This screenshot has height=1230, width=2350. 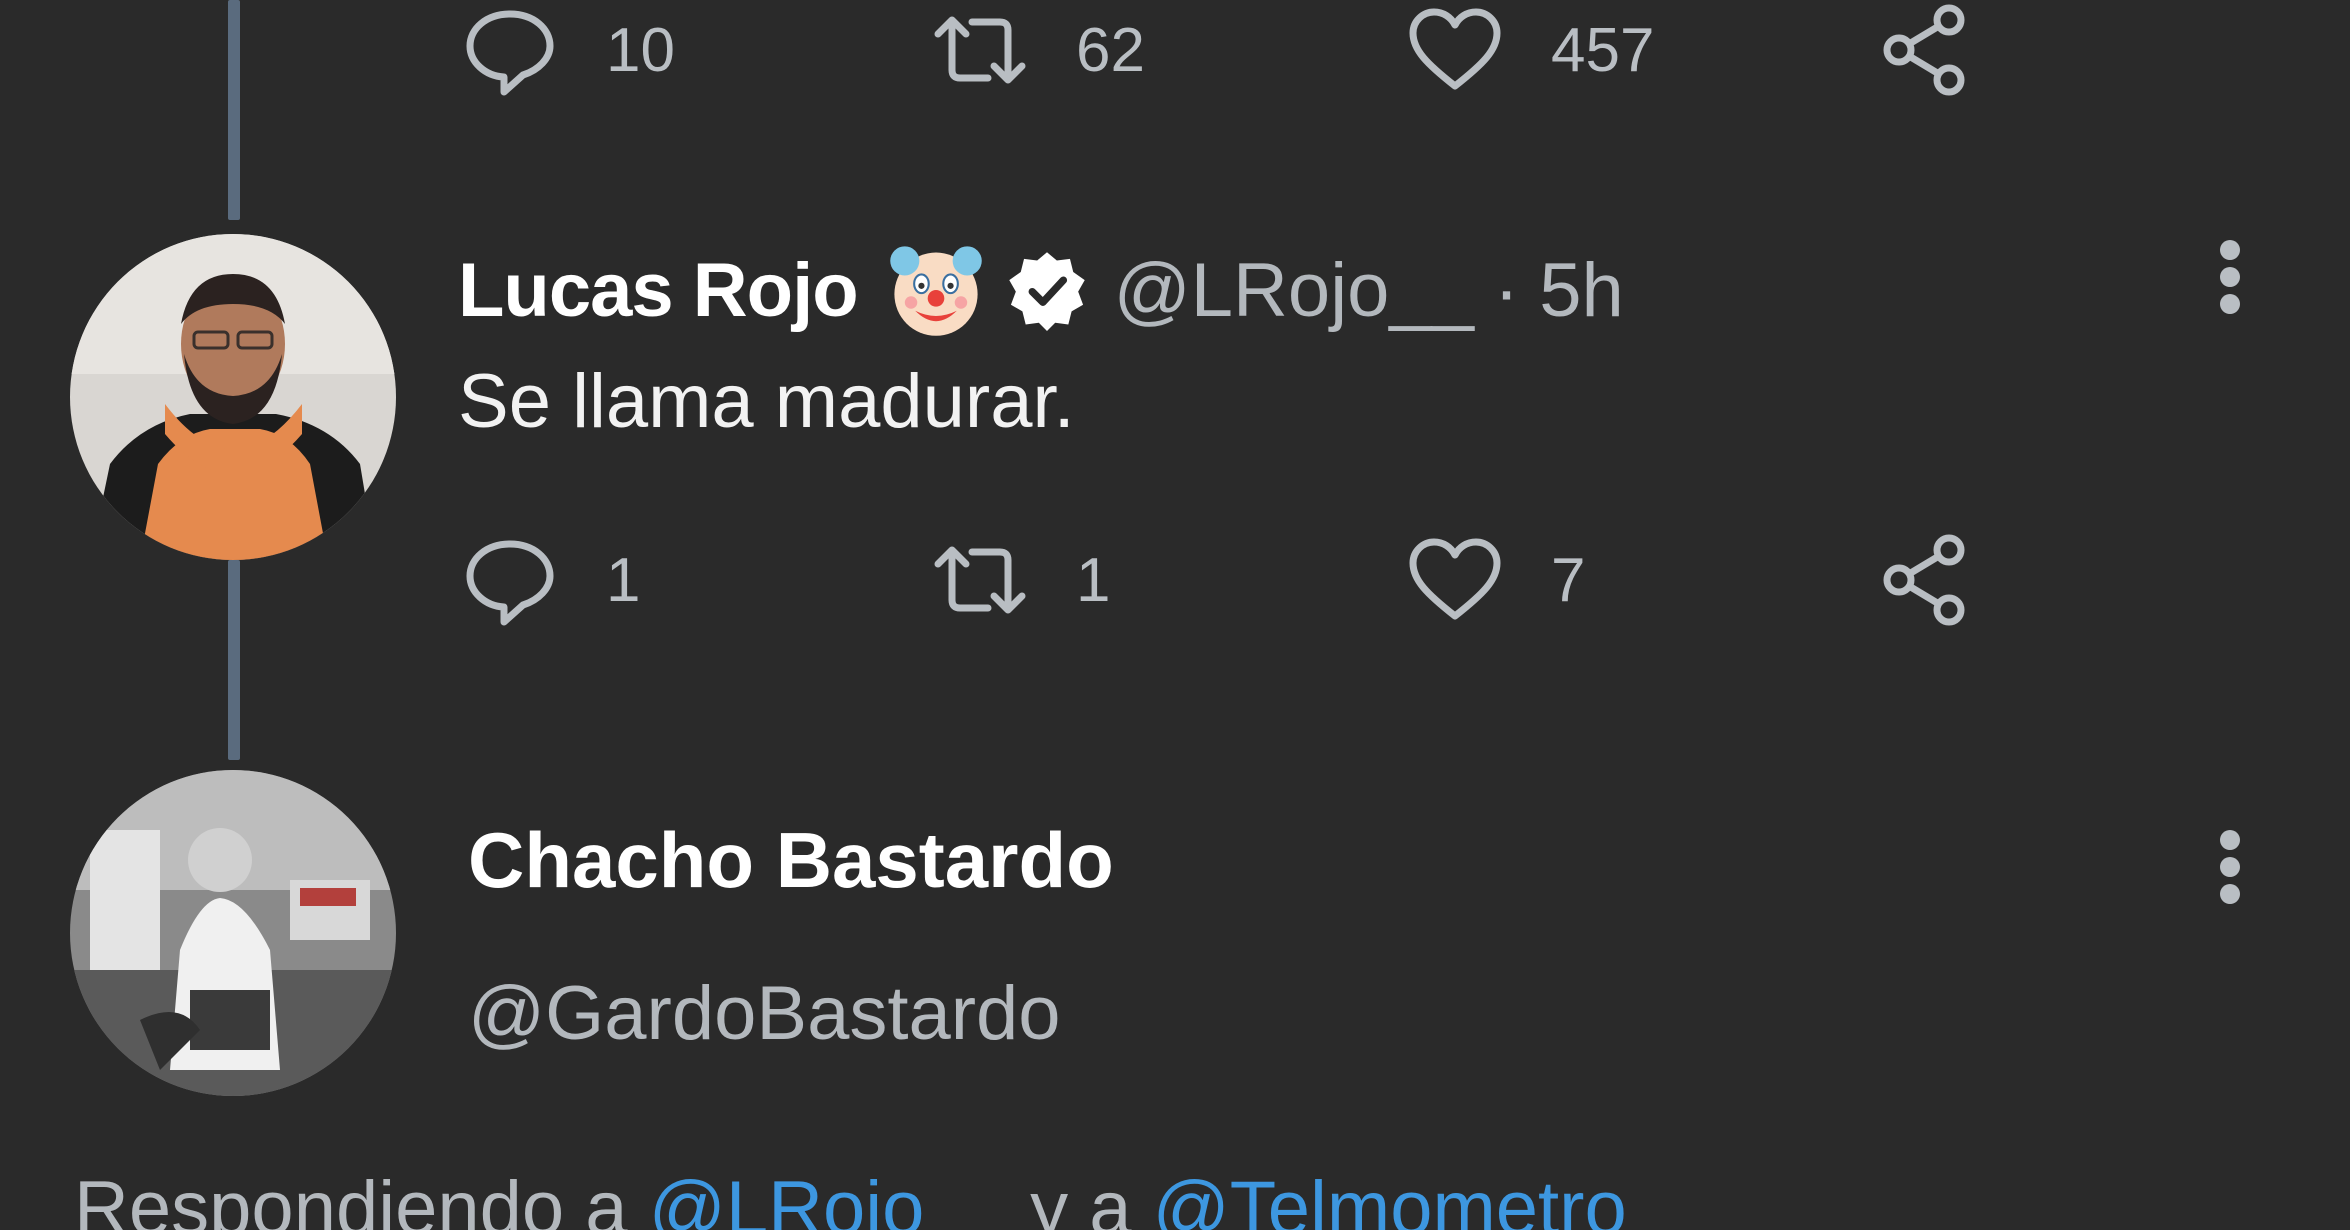 What do you see at coordinates (1046, 291) in the screenshot?
I see `verified-badge-icon` at bounding box center [1046, 291].